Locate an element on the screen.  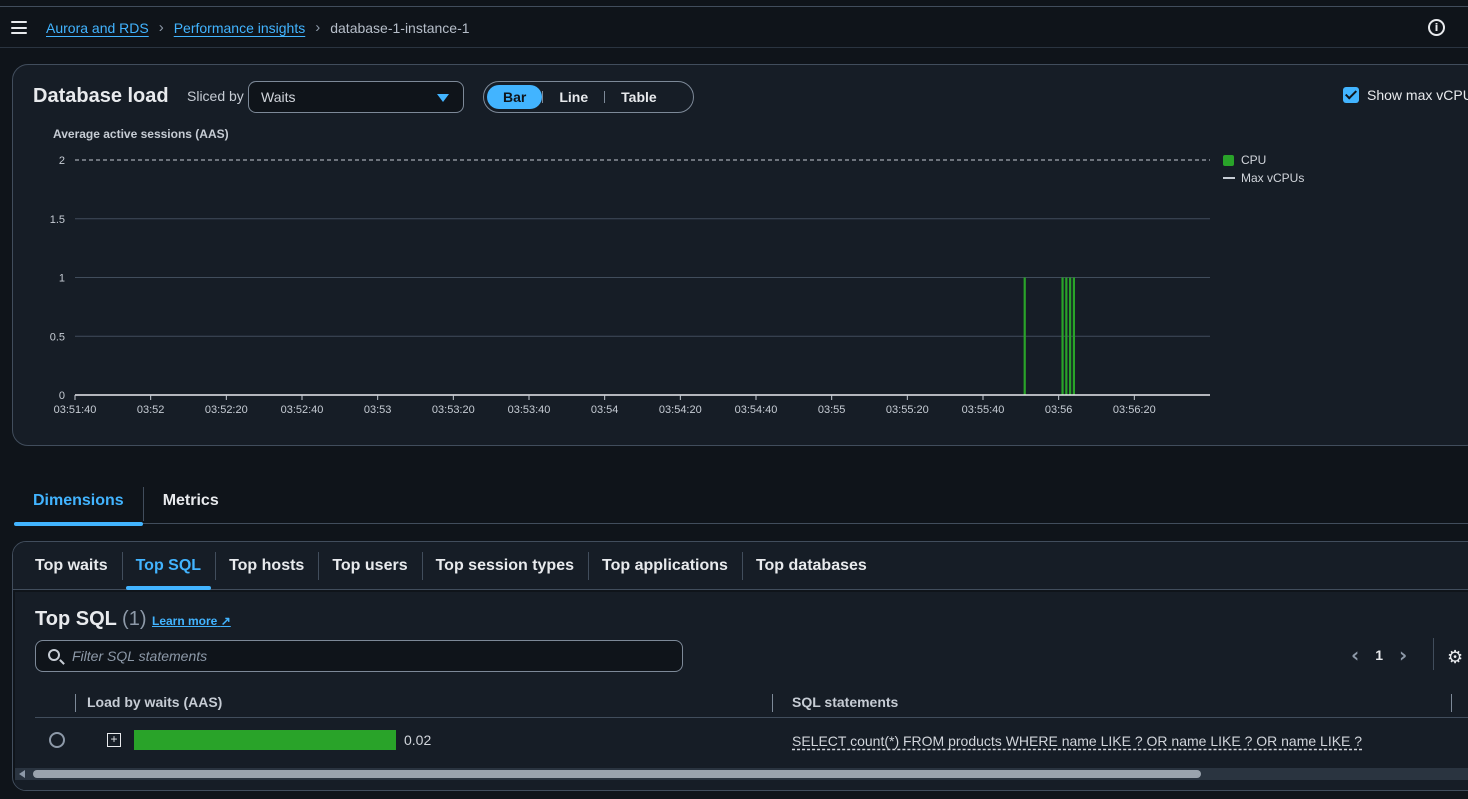
y-tick-label: 0 is located at coordinates (62, 396).